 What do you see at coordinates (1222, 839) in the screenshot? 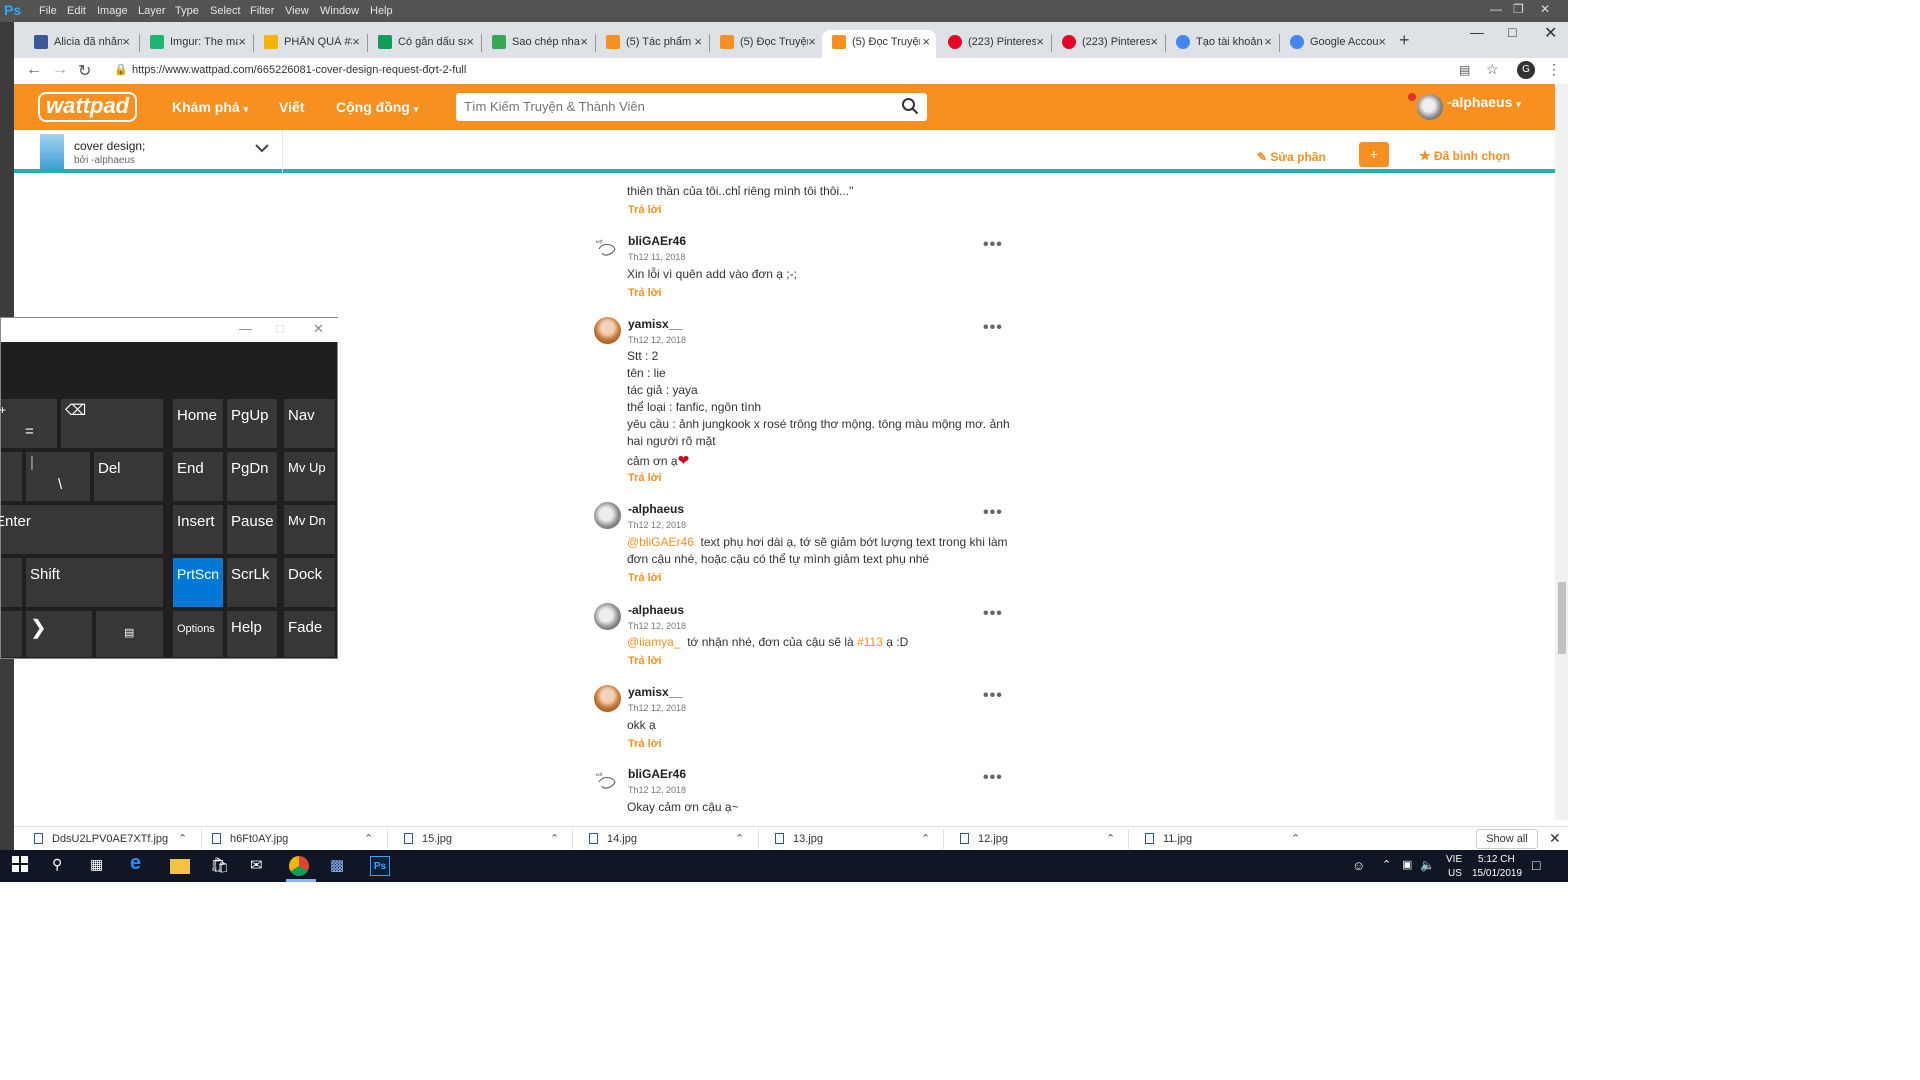
I see `download-item: 11.jpg ⌃` at bounding box center [1222, 839].